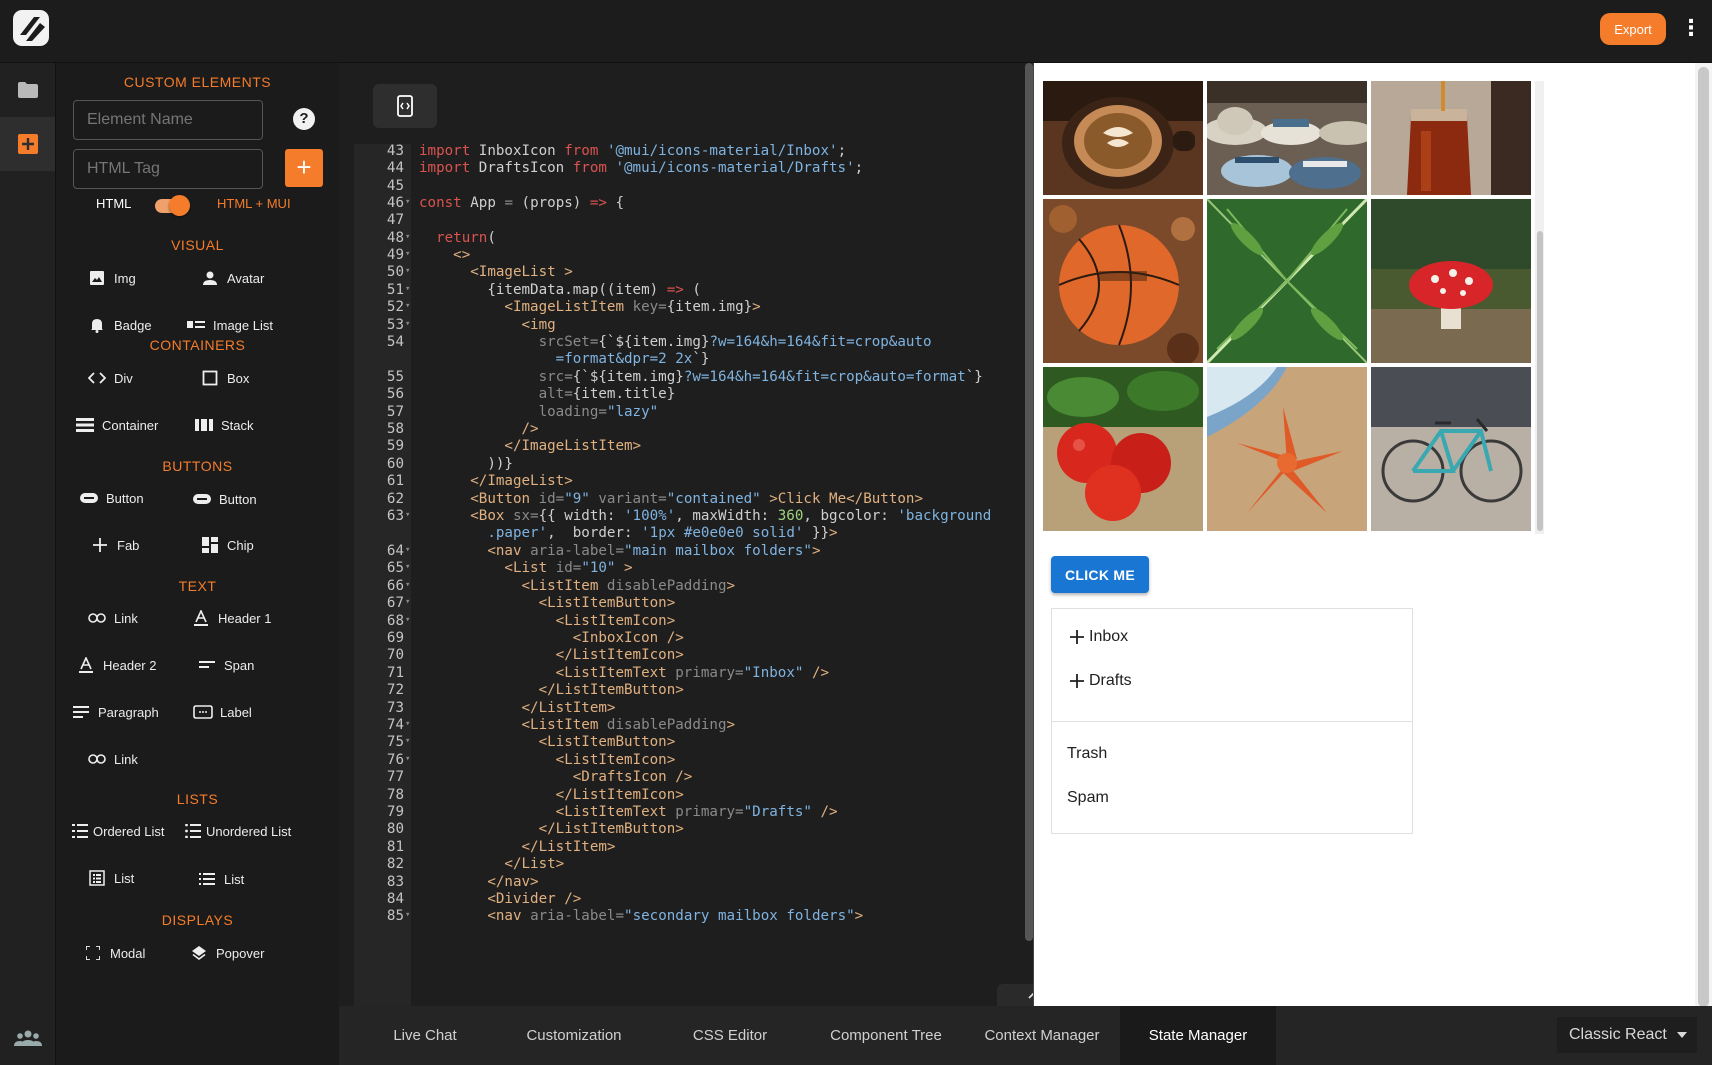  Describe the element at coordinates (395, 812) in the screenshot. I see `line-number: 79` at that location.